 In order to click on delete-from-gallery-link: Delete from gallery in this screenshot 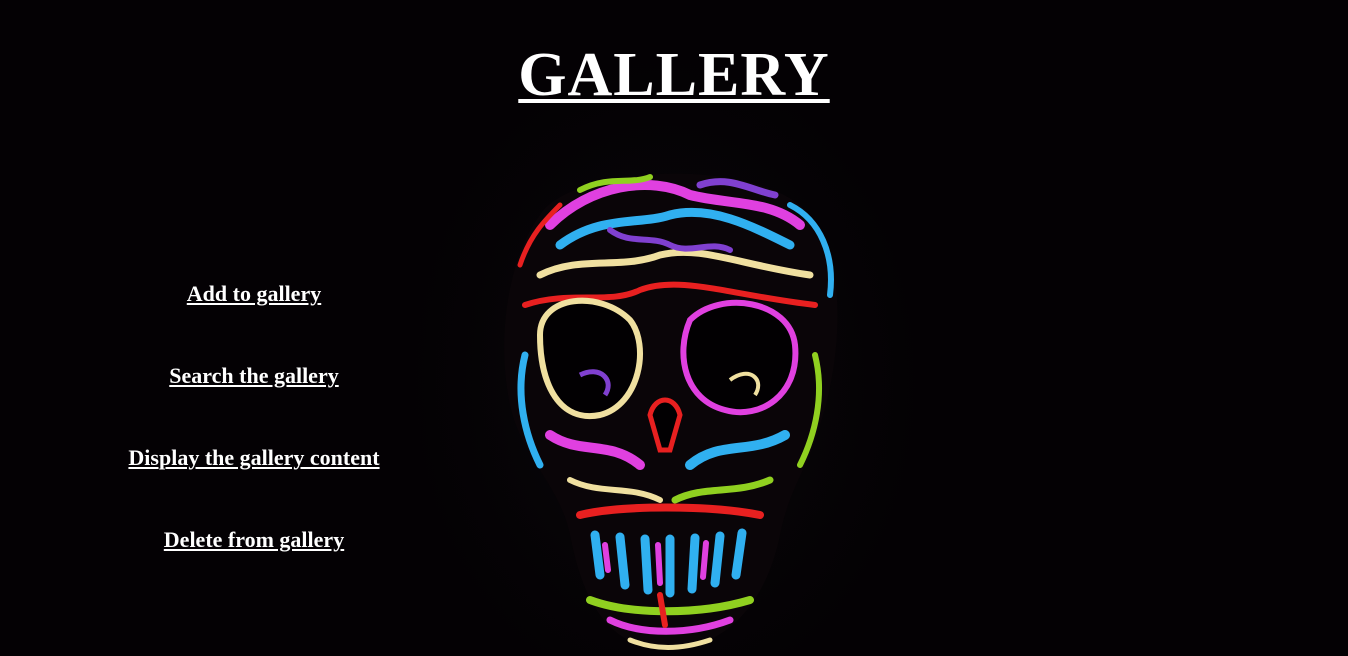, I will do `click(254, 540)`.